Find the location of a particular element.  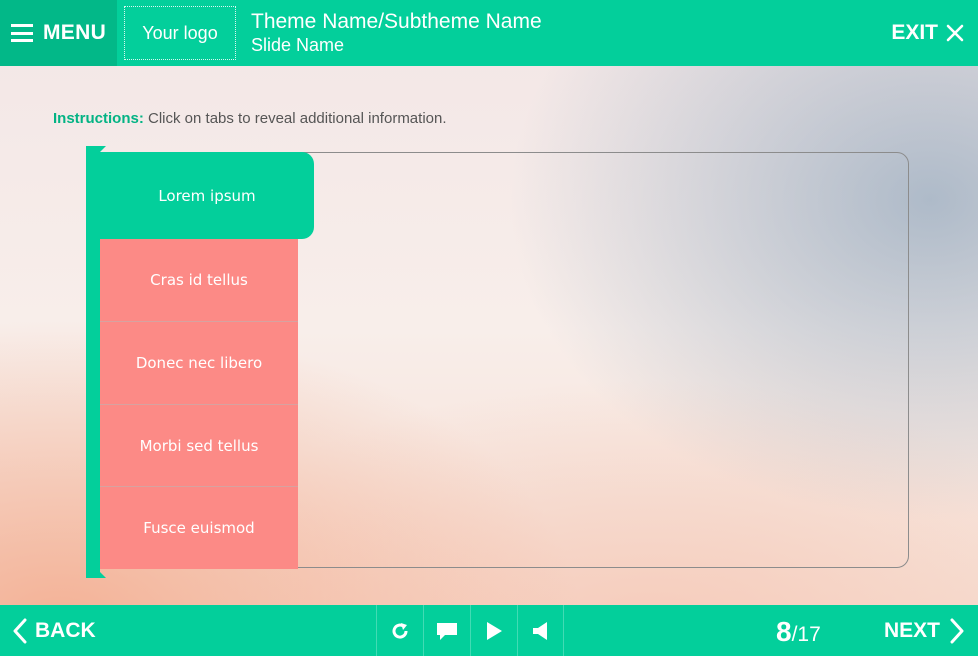

logo-text: Your logo is located at coordinates (180, 32).